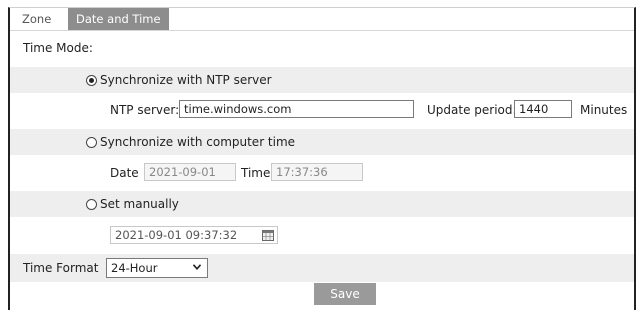  What do you see at coordinates (197, 267) in the screenshot?
I see `chevron-down-icon` at bounding box center [197, 267].